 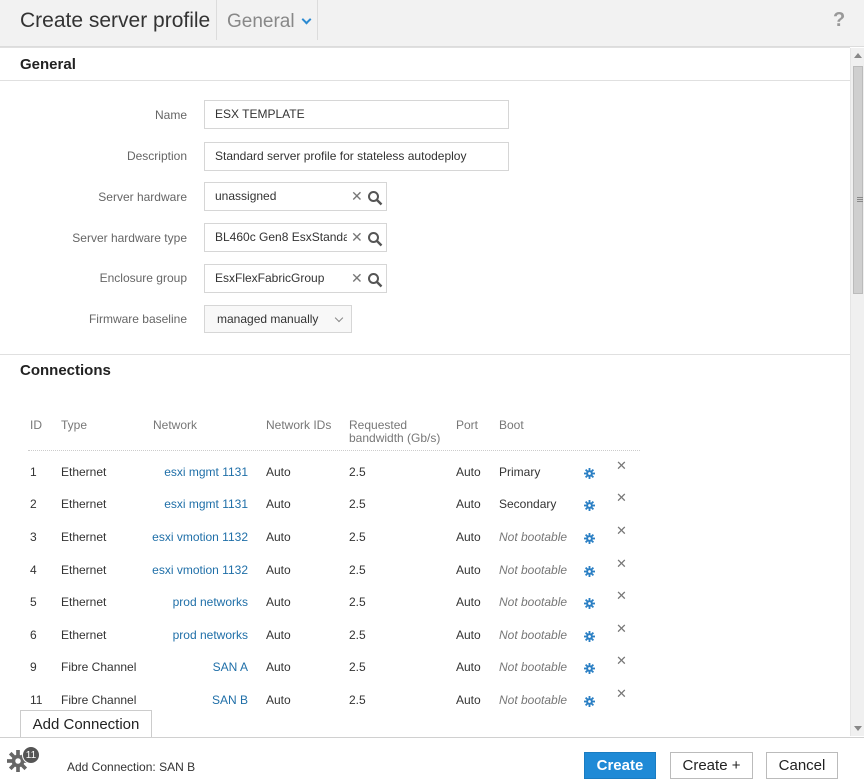 What do you see at coordinates (142, 197) in the screenshot?
I see `server-hardware-label: Server hardware` at bounding box center [142, 197].